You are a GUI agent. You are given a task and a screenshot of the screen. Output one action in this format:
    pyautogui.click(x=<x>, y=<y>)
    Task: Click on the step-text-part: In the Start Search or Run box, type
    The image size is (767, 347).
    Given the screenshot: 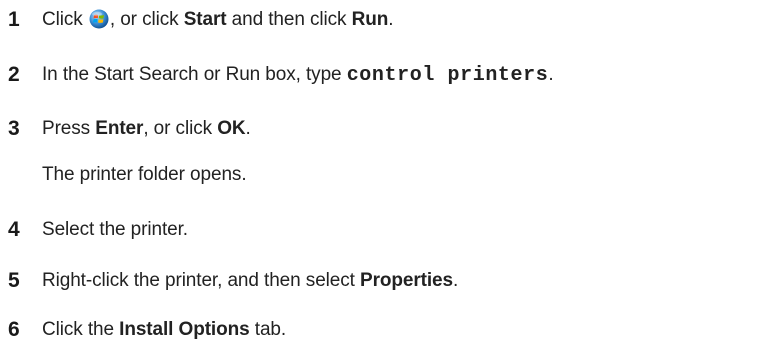 What is the action you would take?
    pyautogui.click(x=194, y=74)
    